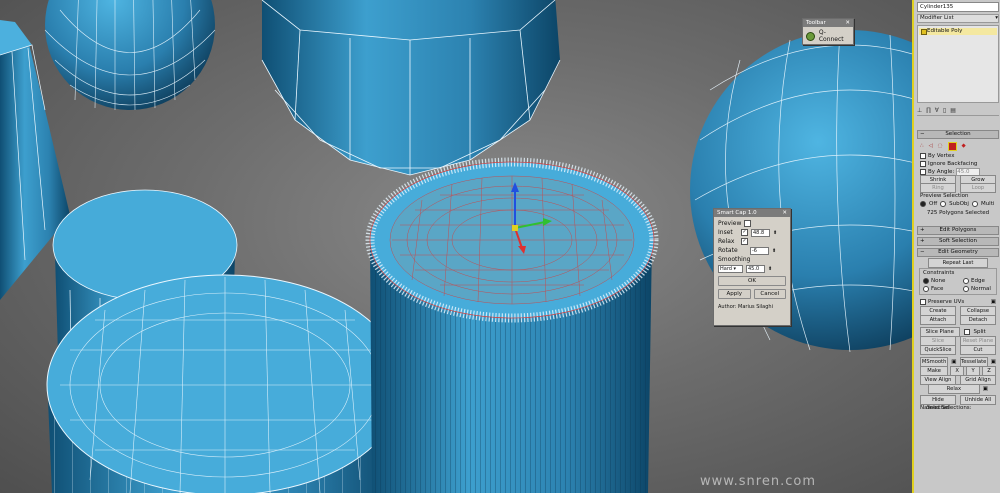 The width and height of the screenshot is (1000, 493). I want to click on named-selections-label: Named Selections:, so click(946, 407).